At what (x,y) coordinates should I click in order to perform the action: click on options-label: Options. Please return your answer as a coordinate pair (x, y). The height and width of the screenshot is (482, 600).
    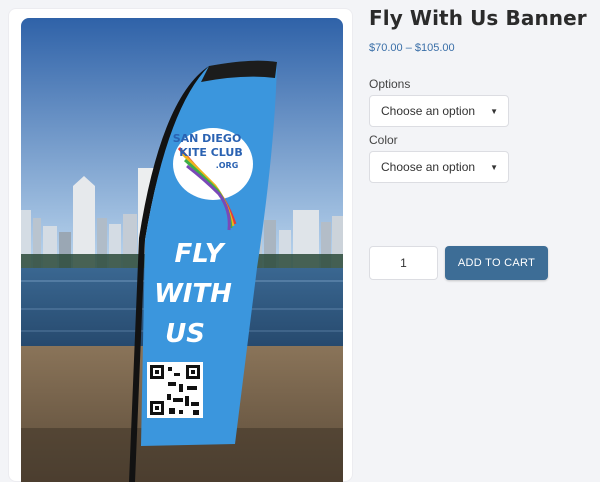
    Looking at the image, I should click on (390, 84).